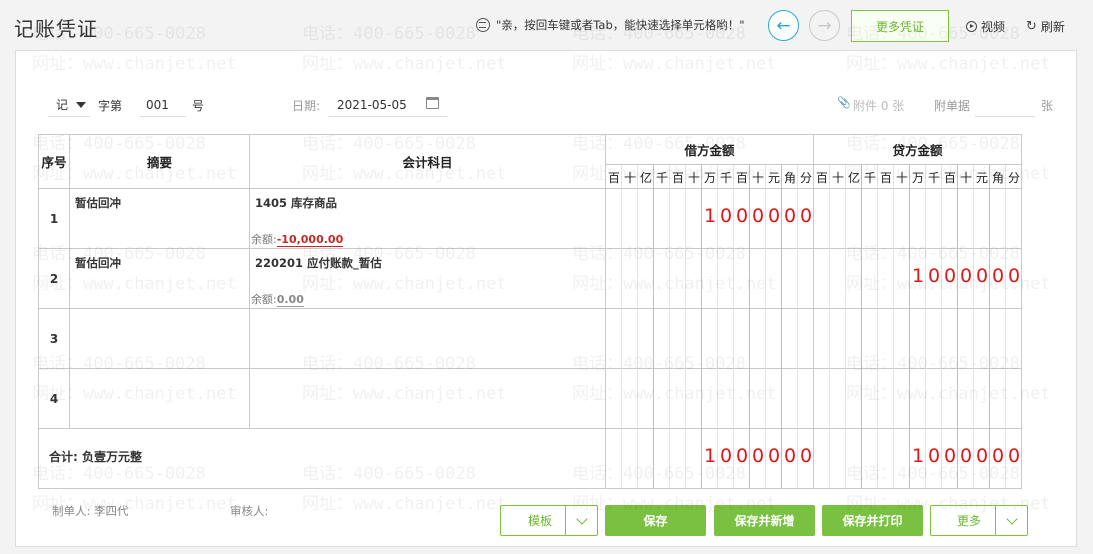 Image resolution: width=1093 pixels, height=554 pixels. Describe the element at coordinates (952, 106) in the screenshot. I see `attached-docs-label: 附单据` at that location.